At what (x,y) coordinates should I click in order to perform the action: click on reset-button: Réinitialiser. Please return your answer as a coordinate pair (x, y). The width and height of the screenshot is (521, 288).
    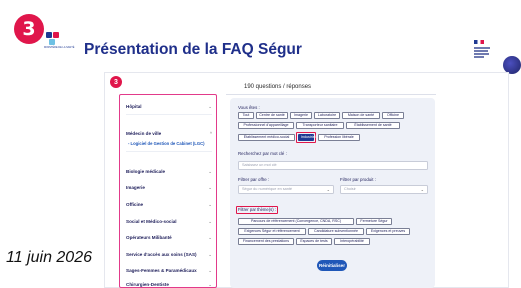
    Looking at the image, I should click on (332, 265).